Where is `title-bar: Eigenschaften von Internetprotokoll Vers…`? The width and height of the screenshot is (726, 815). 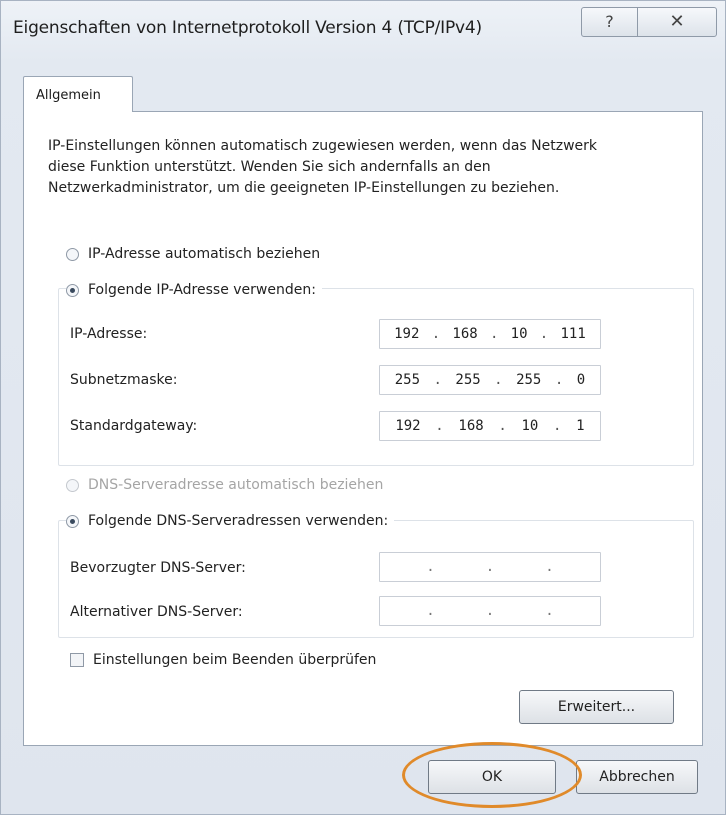
title-bar: Eigenschaften von Internetprotokoll Vers… is located at coordinates (363, 27).